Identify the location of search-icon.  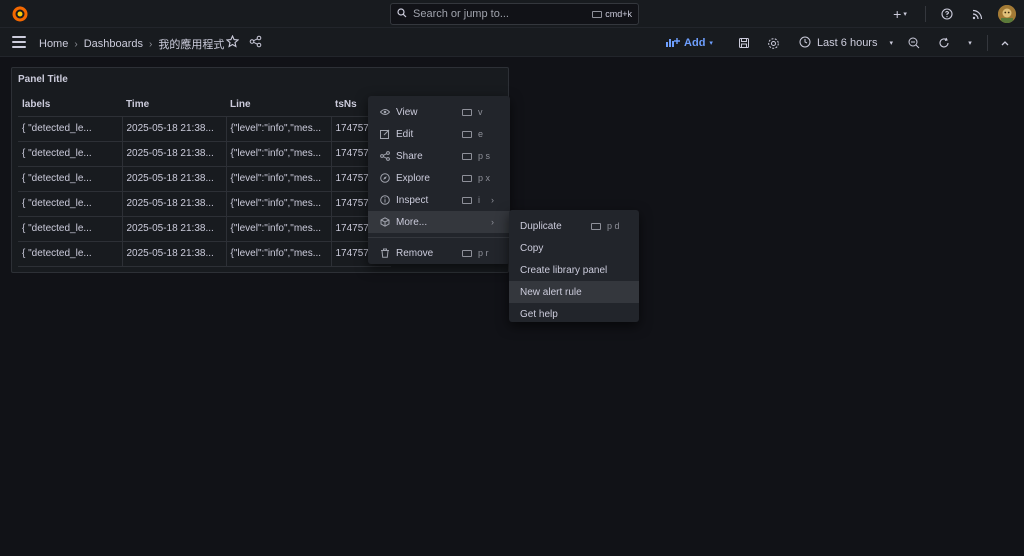
(402, 14).